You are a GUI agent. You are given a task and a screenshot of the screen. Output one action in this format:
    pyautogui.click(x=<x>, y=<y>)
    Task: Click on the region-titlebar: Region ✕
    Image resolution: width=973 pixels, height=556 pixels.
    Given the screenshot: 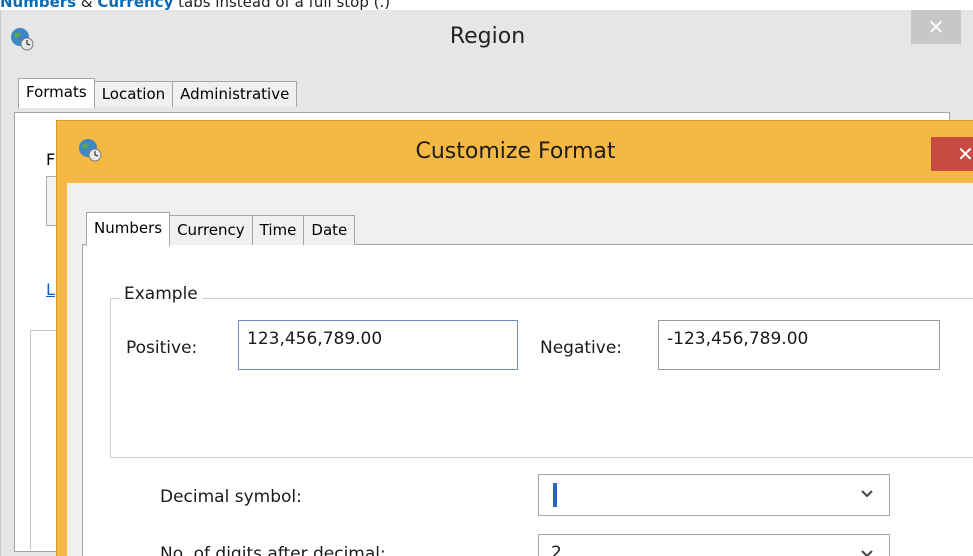 What is the action you would take?
    pyautogui.click(x=487, y=41)
    